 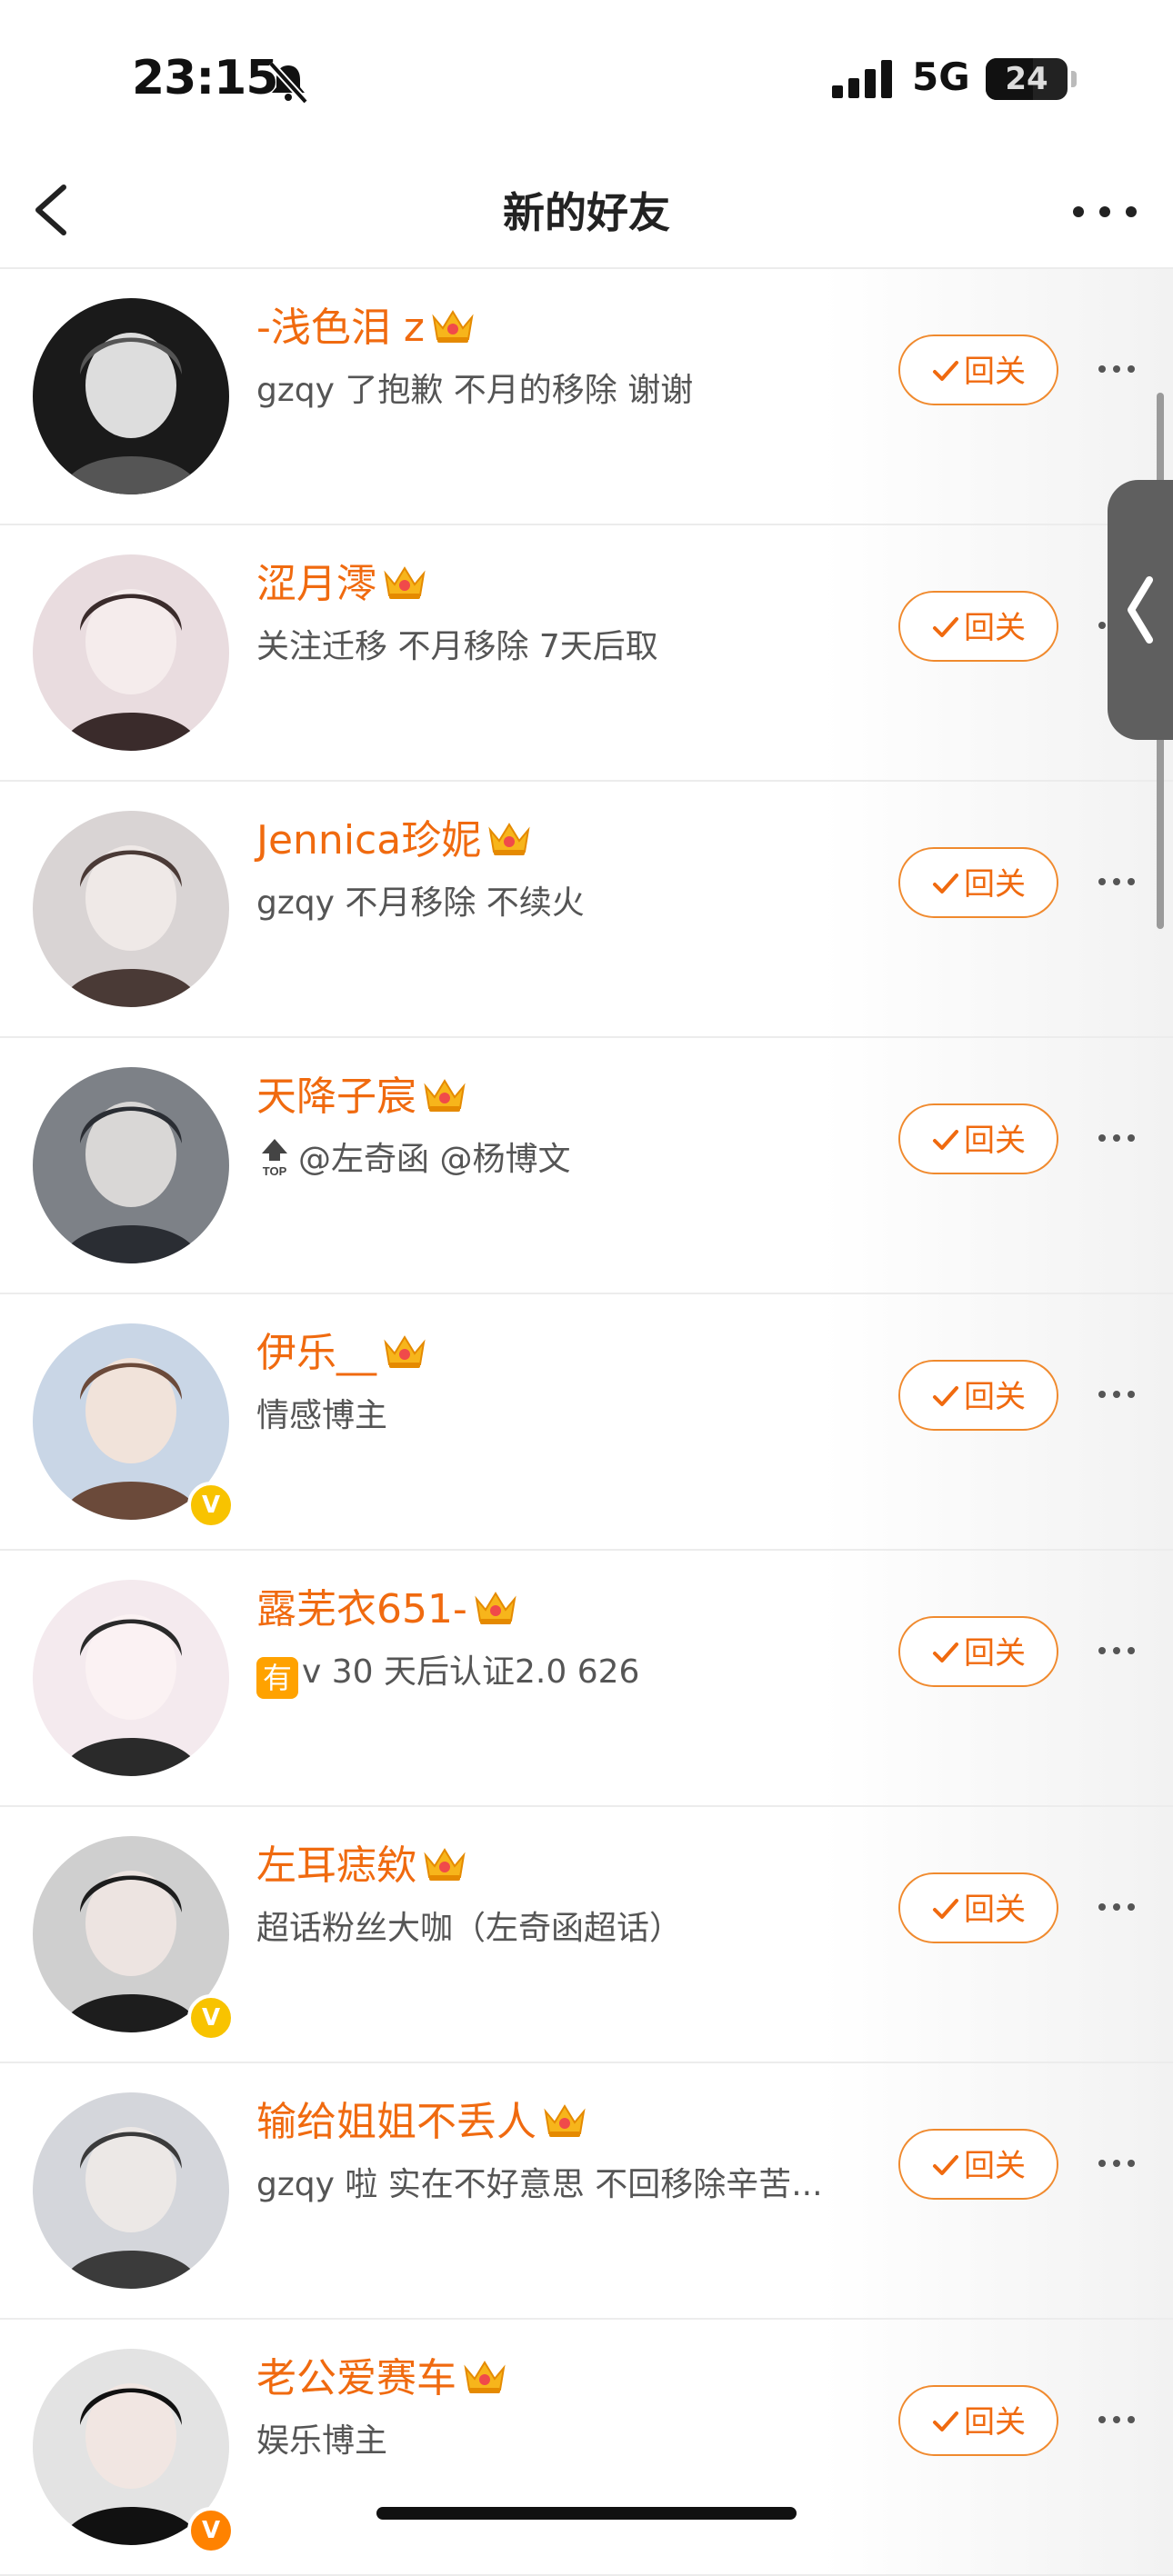 I want to click on battery-level: 24, so click(x=1026, y=79).